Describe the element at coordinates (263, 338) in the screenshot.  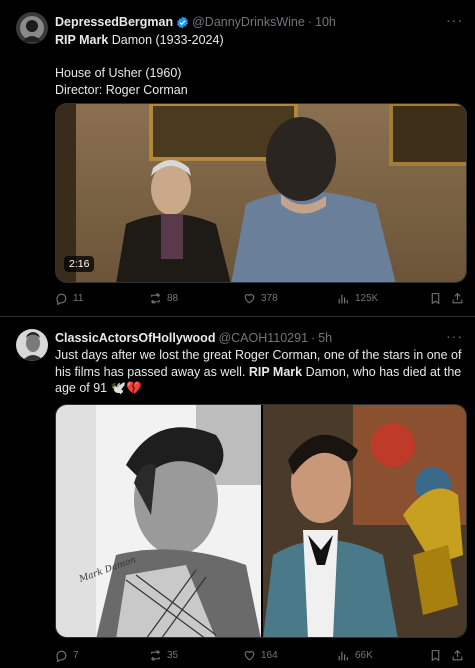
I see `user-handle: @CAOH110291` at that location.